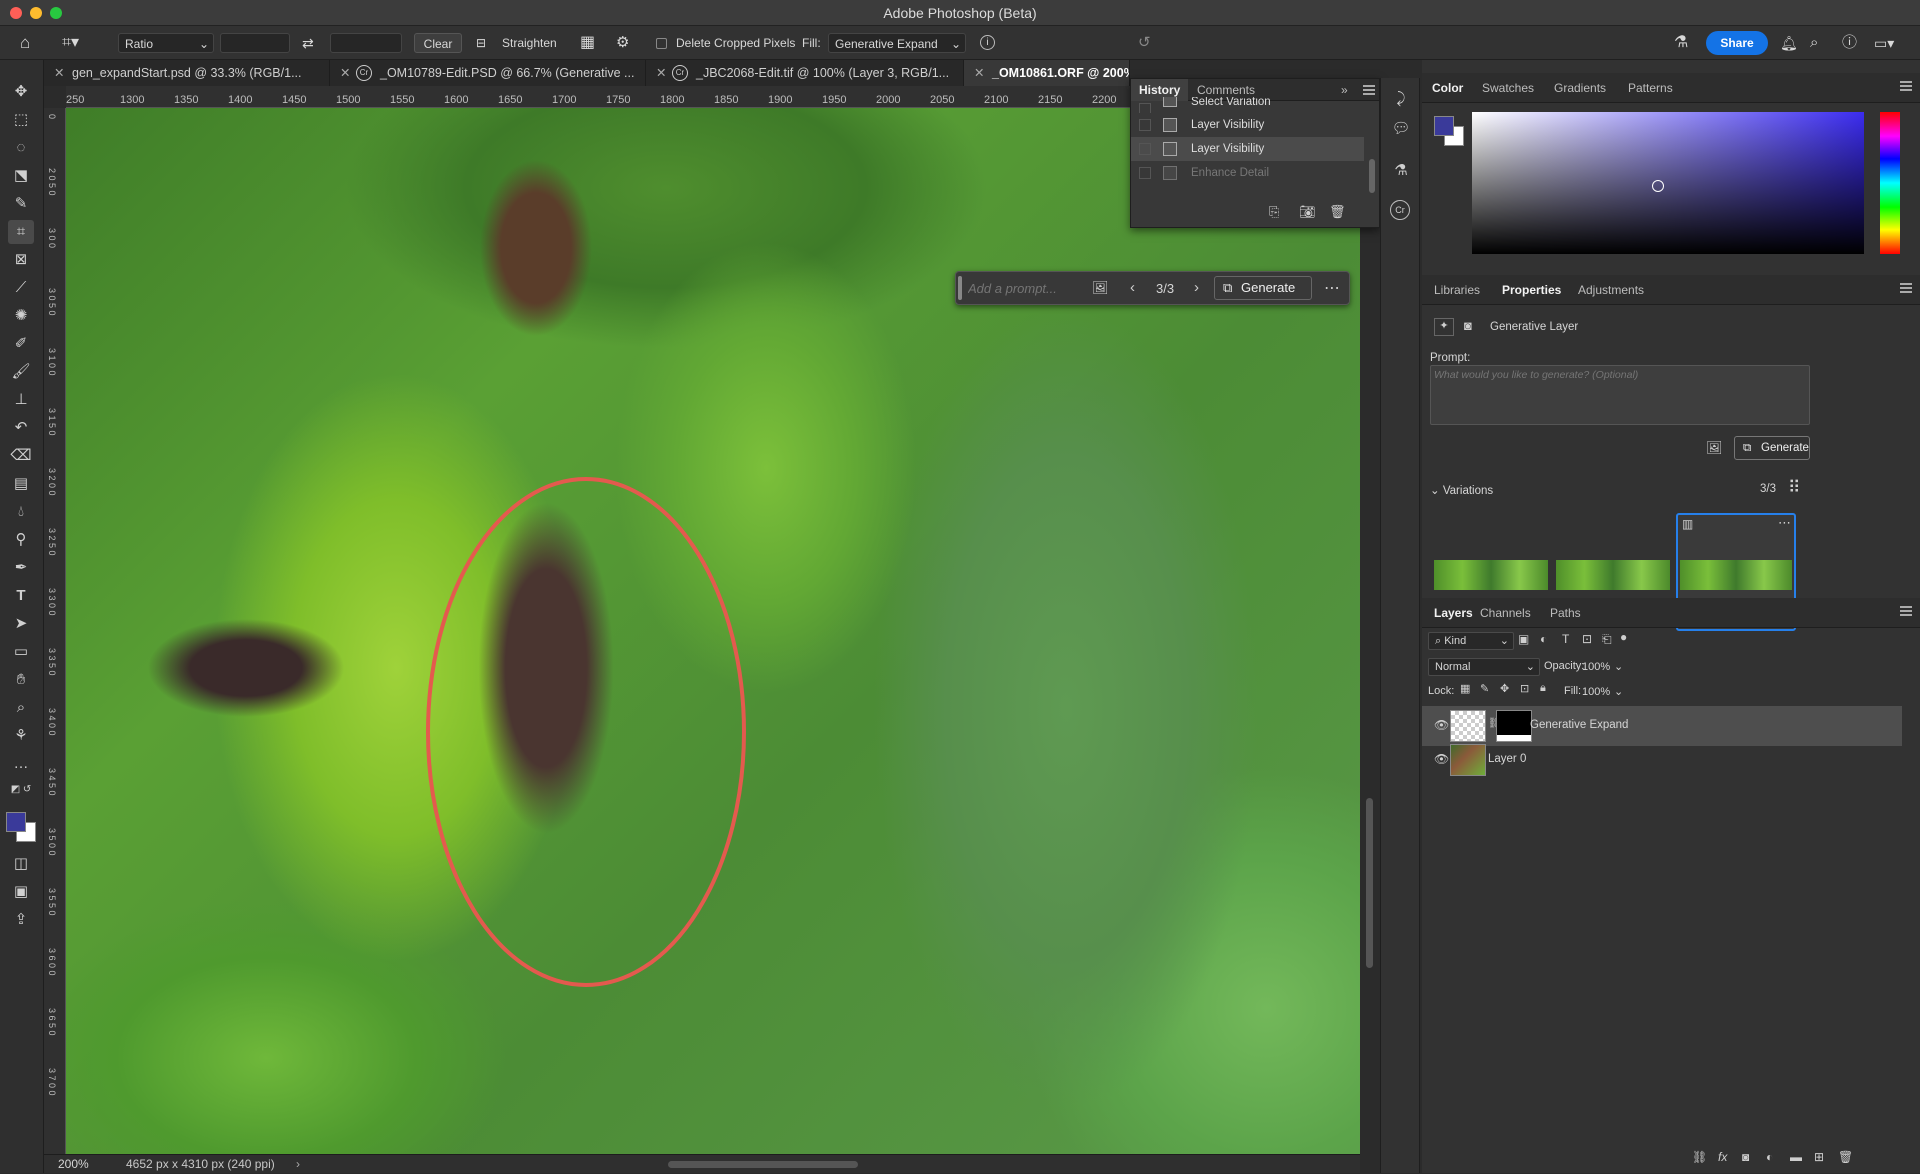 The width and height of the screenshot is (1920, 1174). Describe the element at coordinates (21, 372) in the screenshot. I see `brush-tool-icon: 🖌︎` at that location.